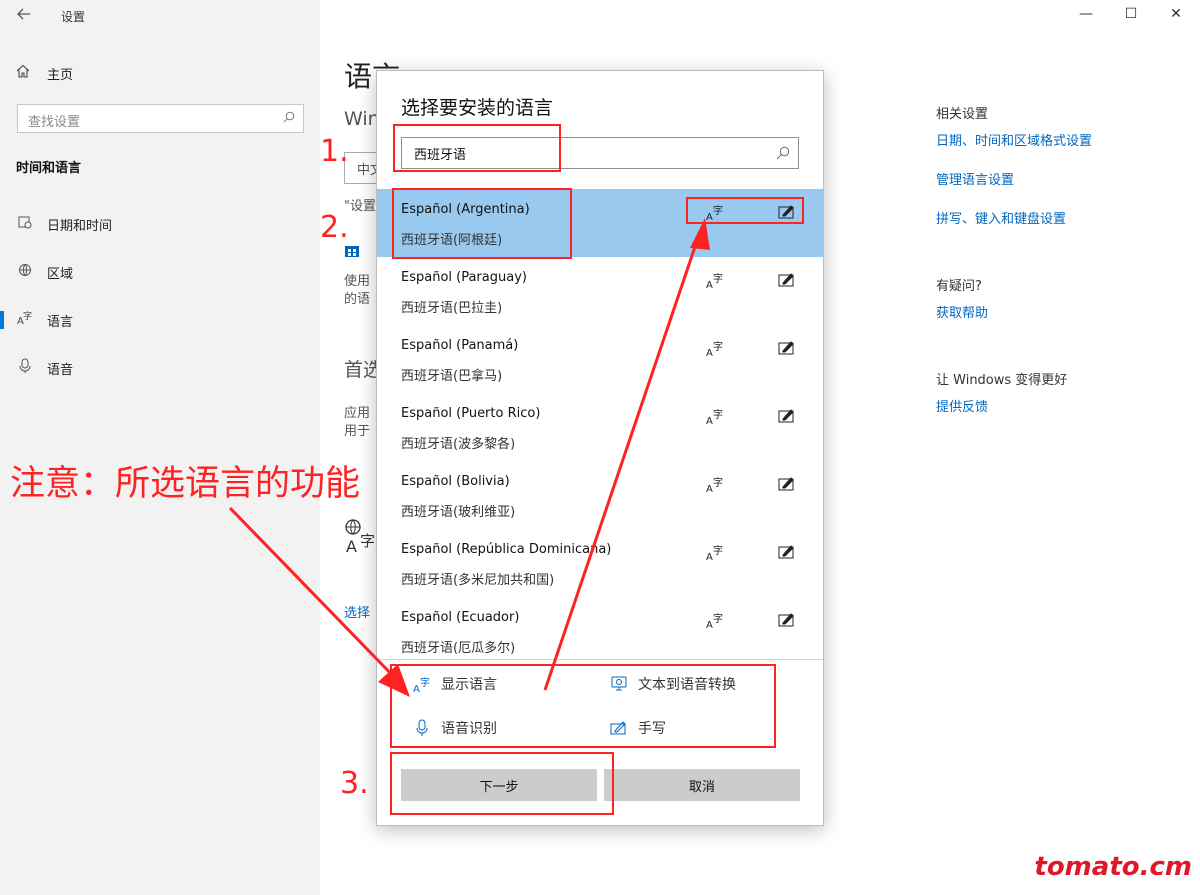  Describe the element at coordinates (1131, 16) in the screenshot. I see `maximize-button: ☐` at that location.